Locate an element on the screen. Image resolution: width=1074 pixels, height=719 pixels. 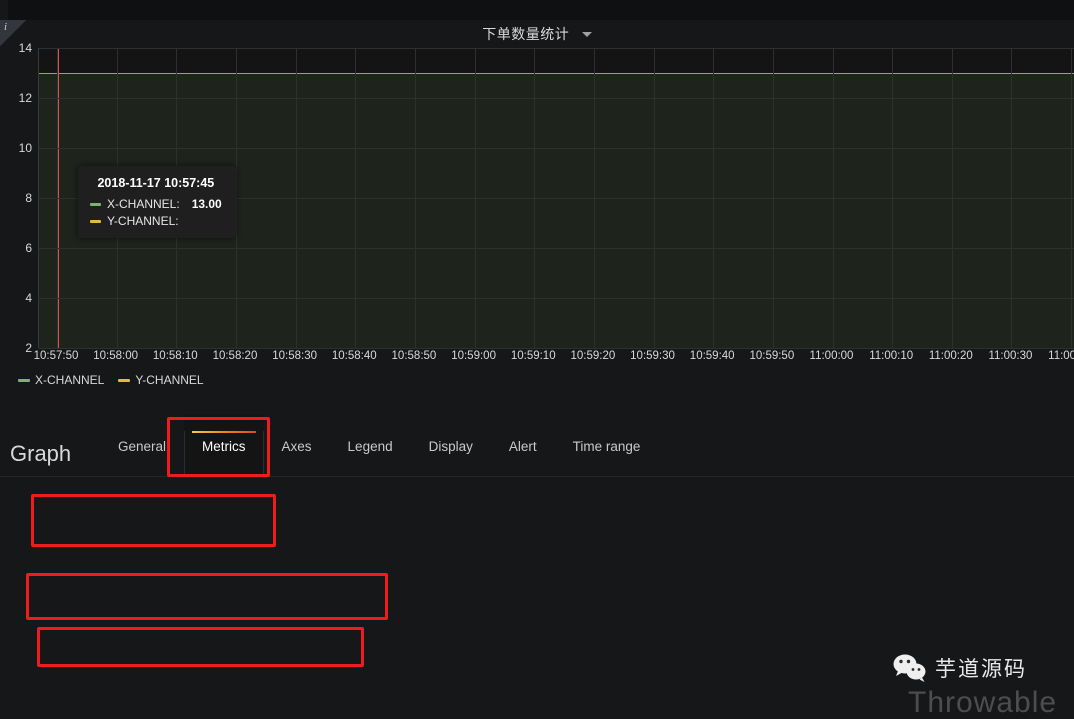
x-axis-tick: 10:59:00 is located at coordinates (473, 356).